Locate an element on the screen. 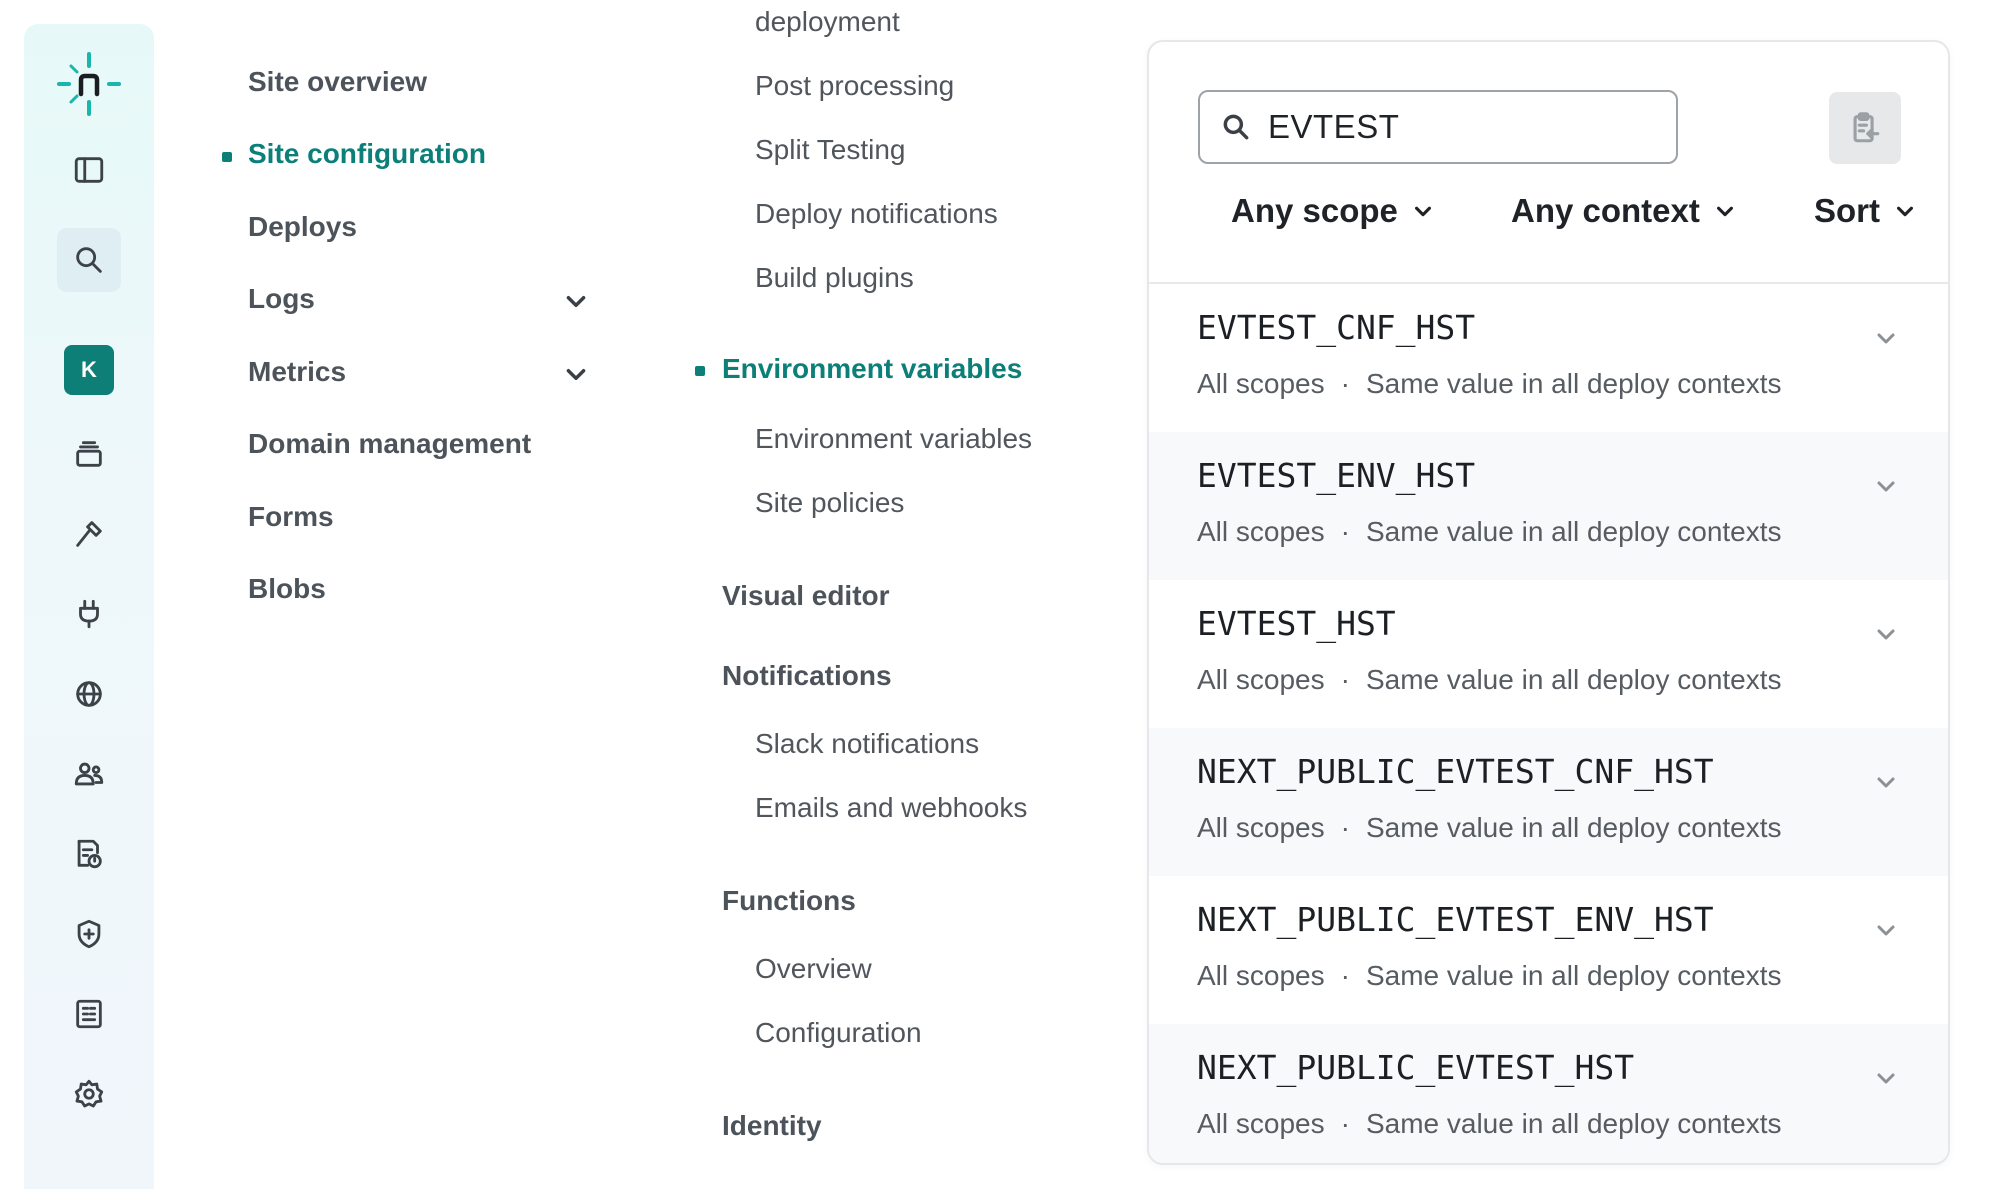  search-input: EVTEST is located at coordinates (1438, 127).